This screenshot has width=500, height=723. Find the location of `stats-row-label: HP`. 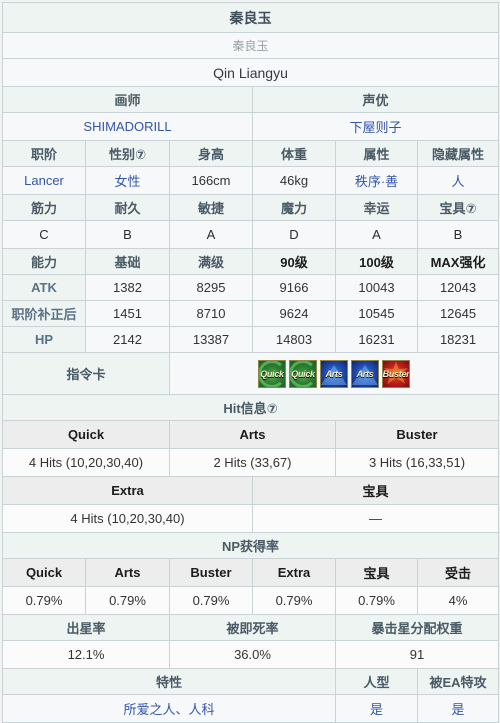

stats-row-label: HP is located at coordinates (44, 339).